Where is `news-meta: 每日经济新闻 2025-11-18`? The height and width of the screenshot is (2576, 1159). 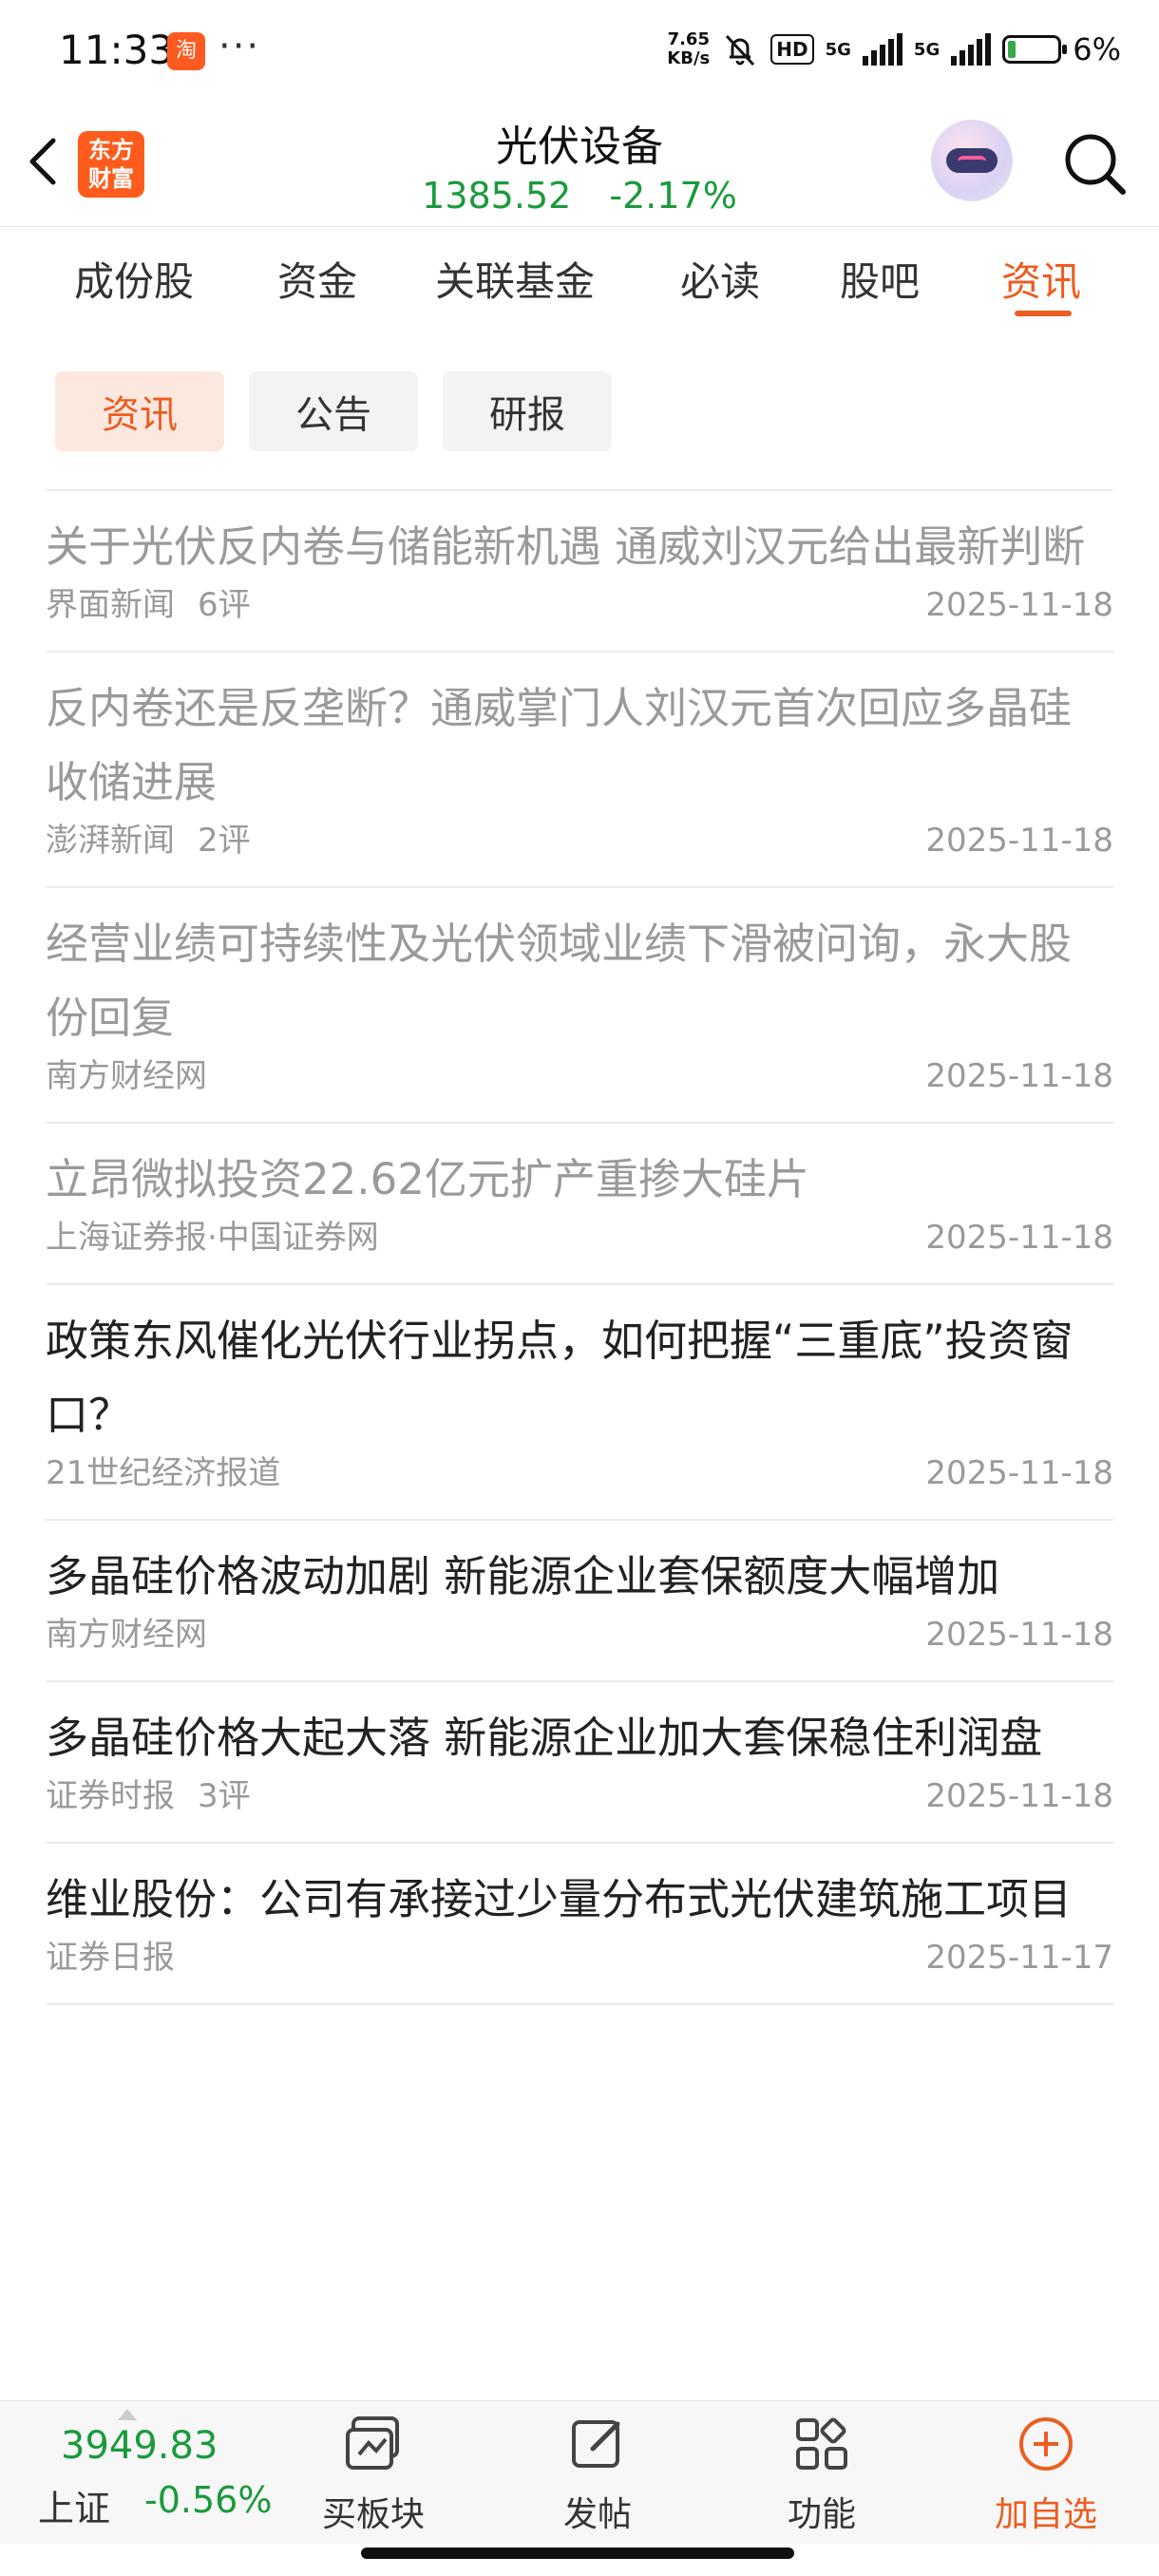
news-meta: 每日经济新闻 2025-11-18 is located at coordinates (579, 474).